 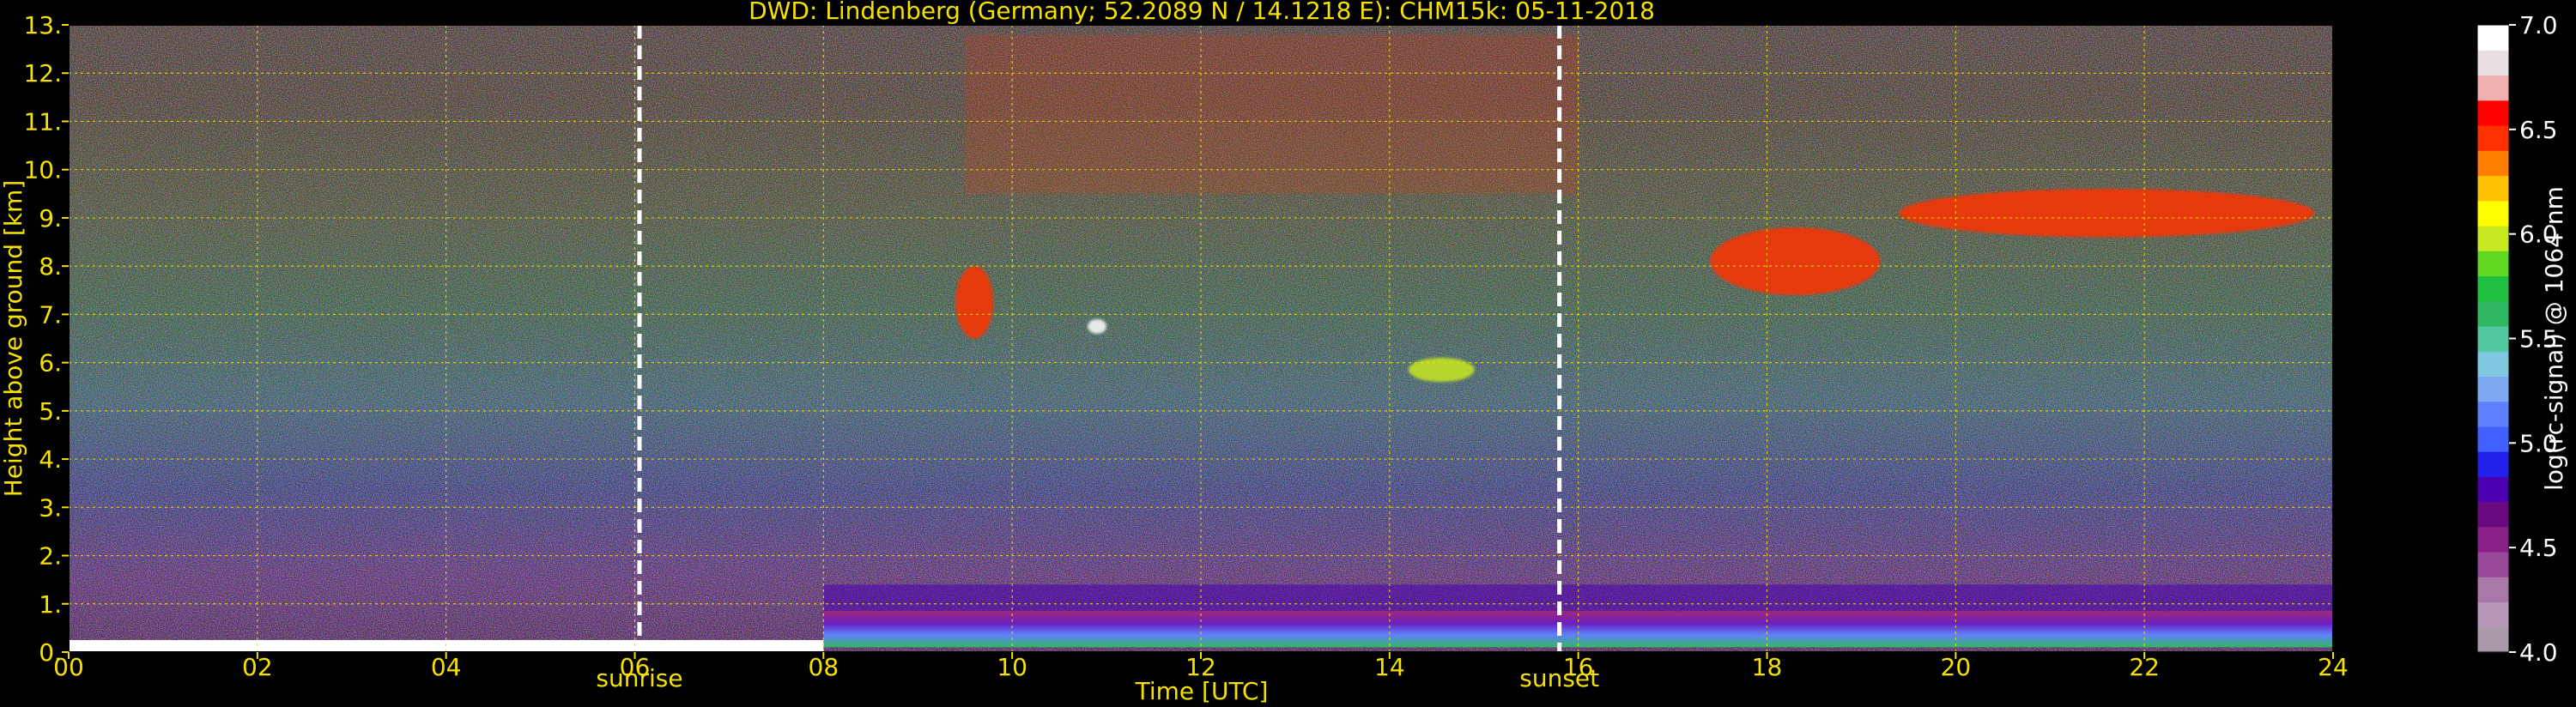 What do you see at coordinates (42, 122) in the screenshot?
I see `y-tick-label: 11.` at bounding box center [42, 122].